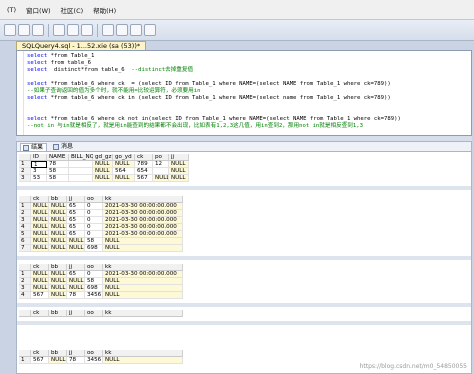  Describe the element at coordinates (39, 171) in the screenshot. I see `table-cell: 3` at that location.